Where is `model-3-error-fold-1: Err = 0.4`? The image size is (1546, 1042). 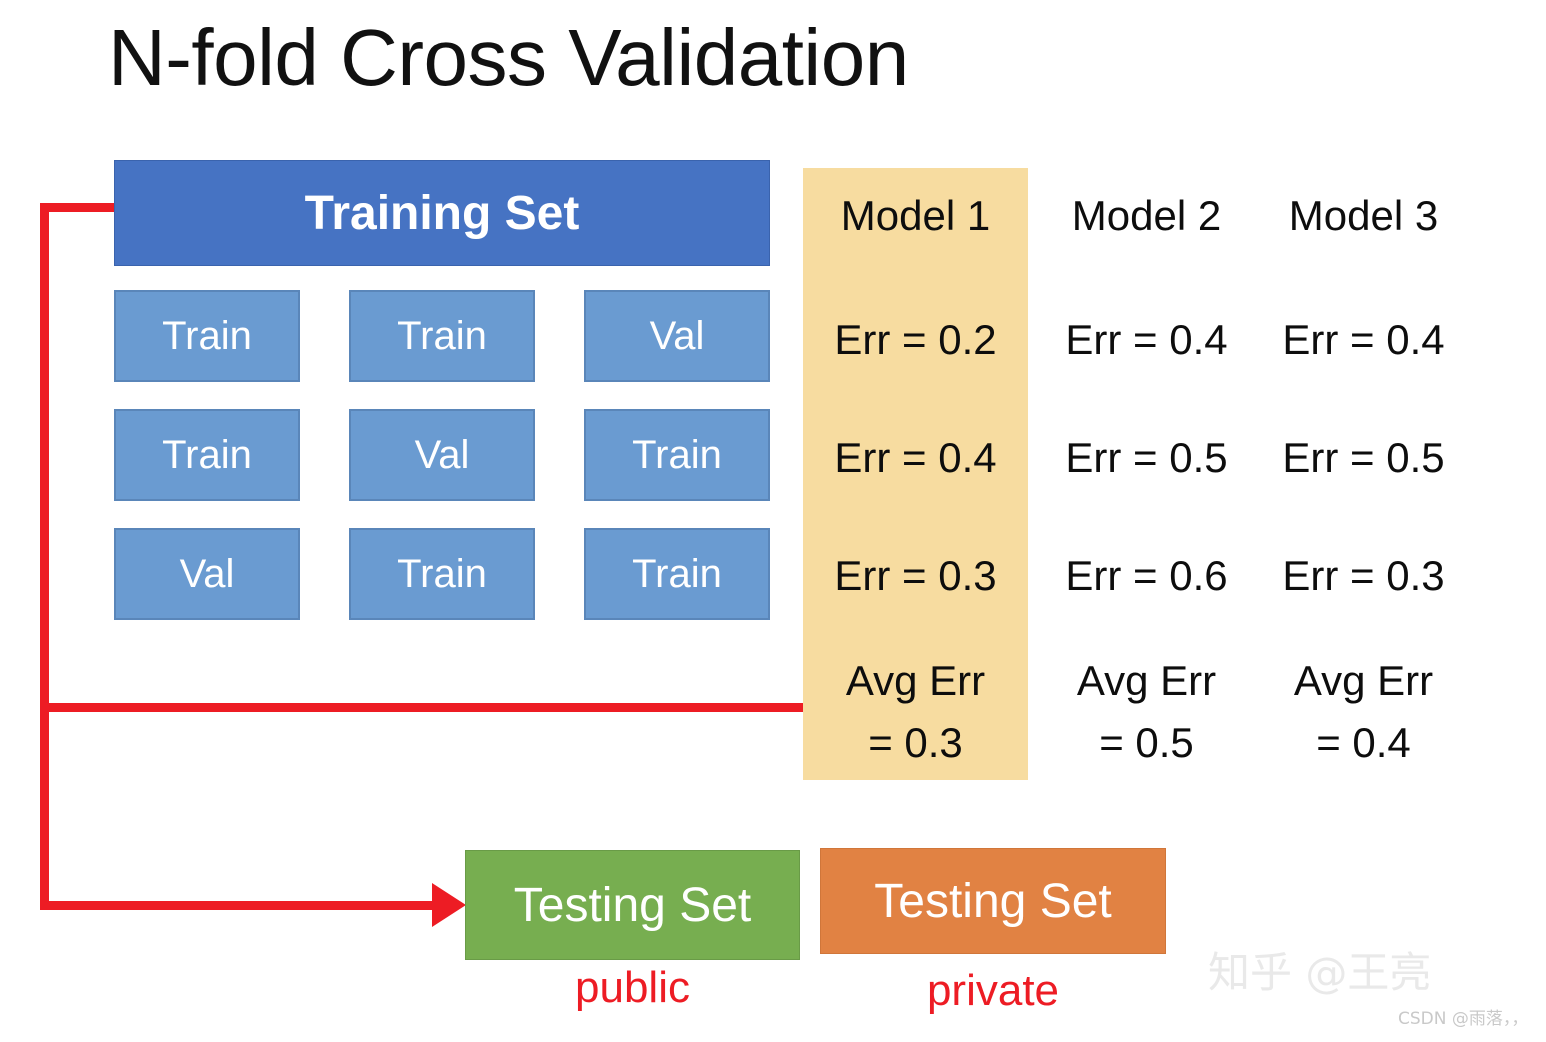 model-3-error-fold-1: Err = 0.4 is located at coordinates (1363, 339).